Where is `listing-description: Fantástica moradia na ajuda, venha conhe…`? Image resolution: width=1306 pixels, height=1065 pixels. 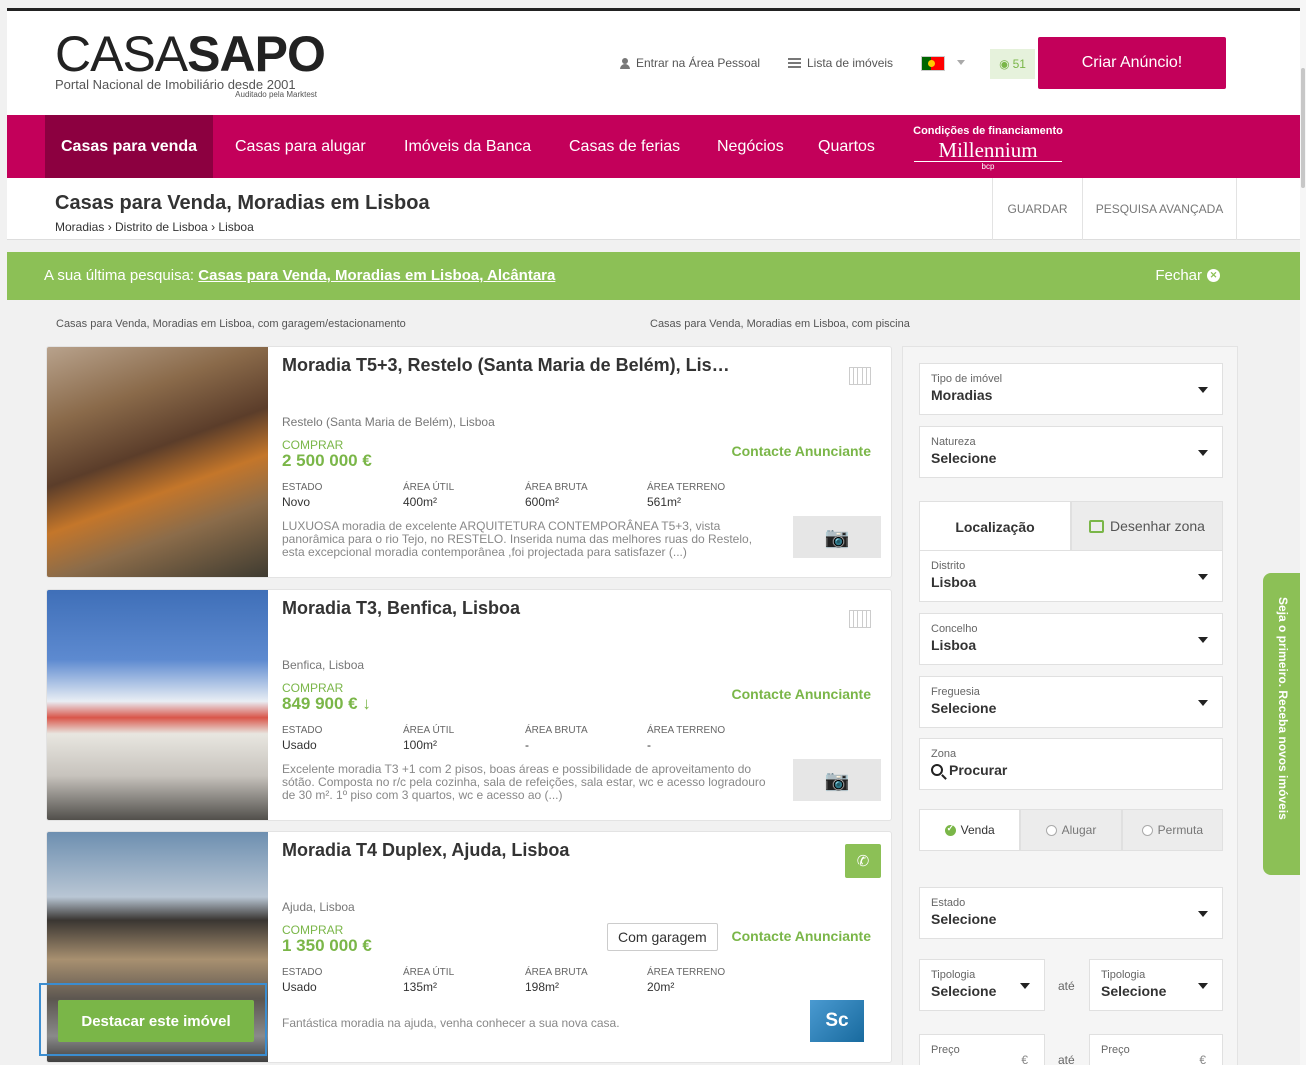 listing-description: Fantástica moradia na ajuda, venha conhe… is located at coordinates (451, 1023).